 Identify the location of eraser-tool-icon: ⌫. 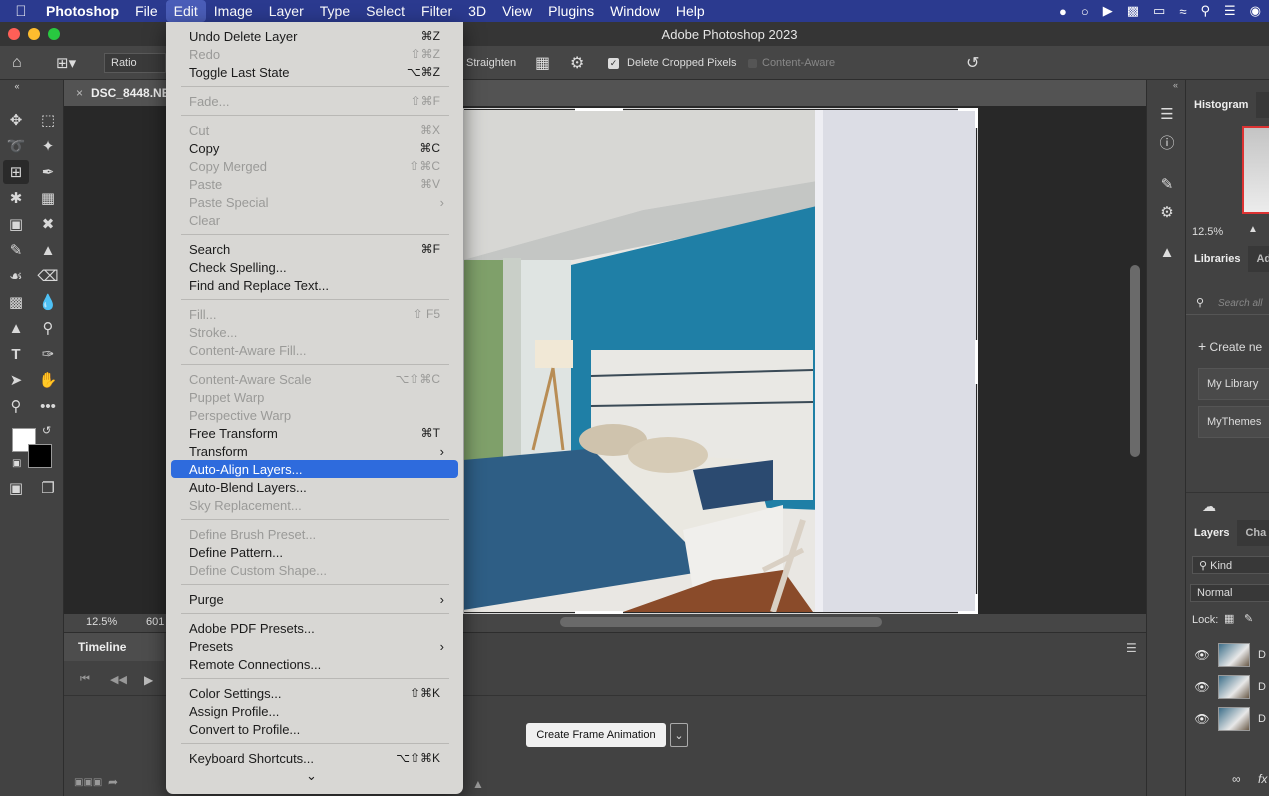
(48, 276).